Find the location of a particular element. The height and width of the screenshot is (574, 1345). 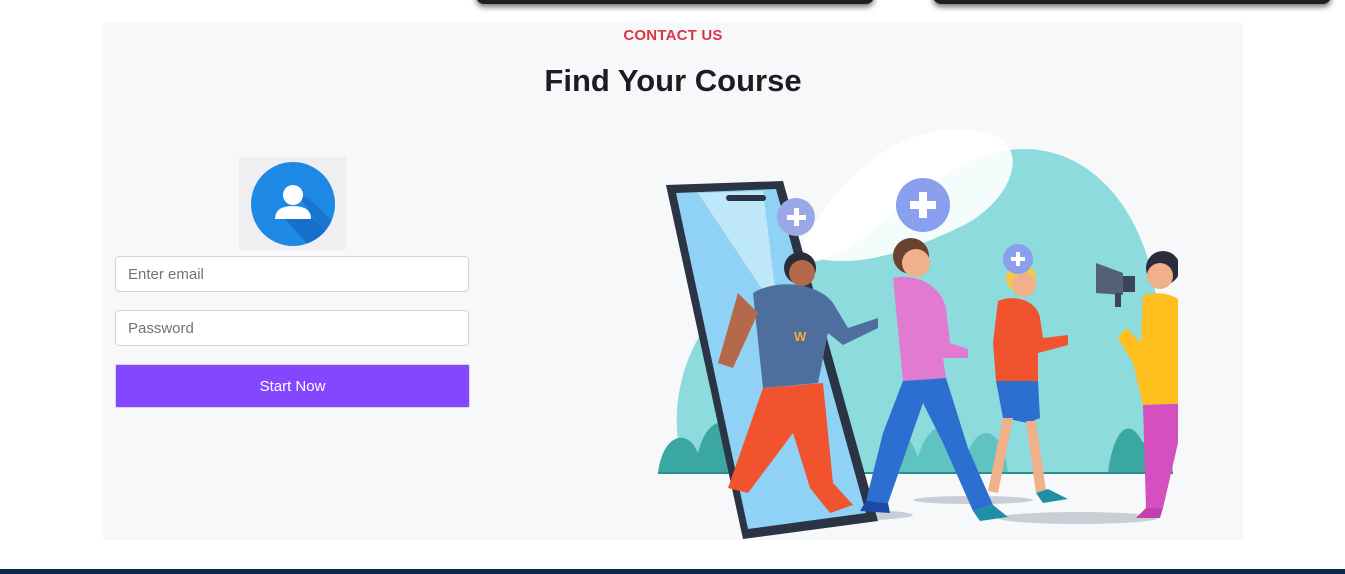

email-input is located at coordinates (292, 274).